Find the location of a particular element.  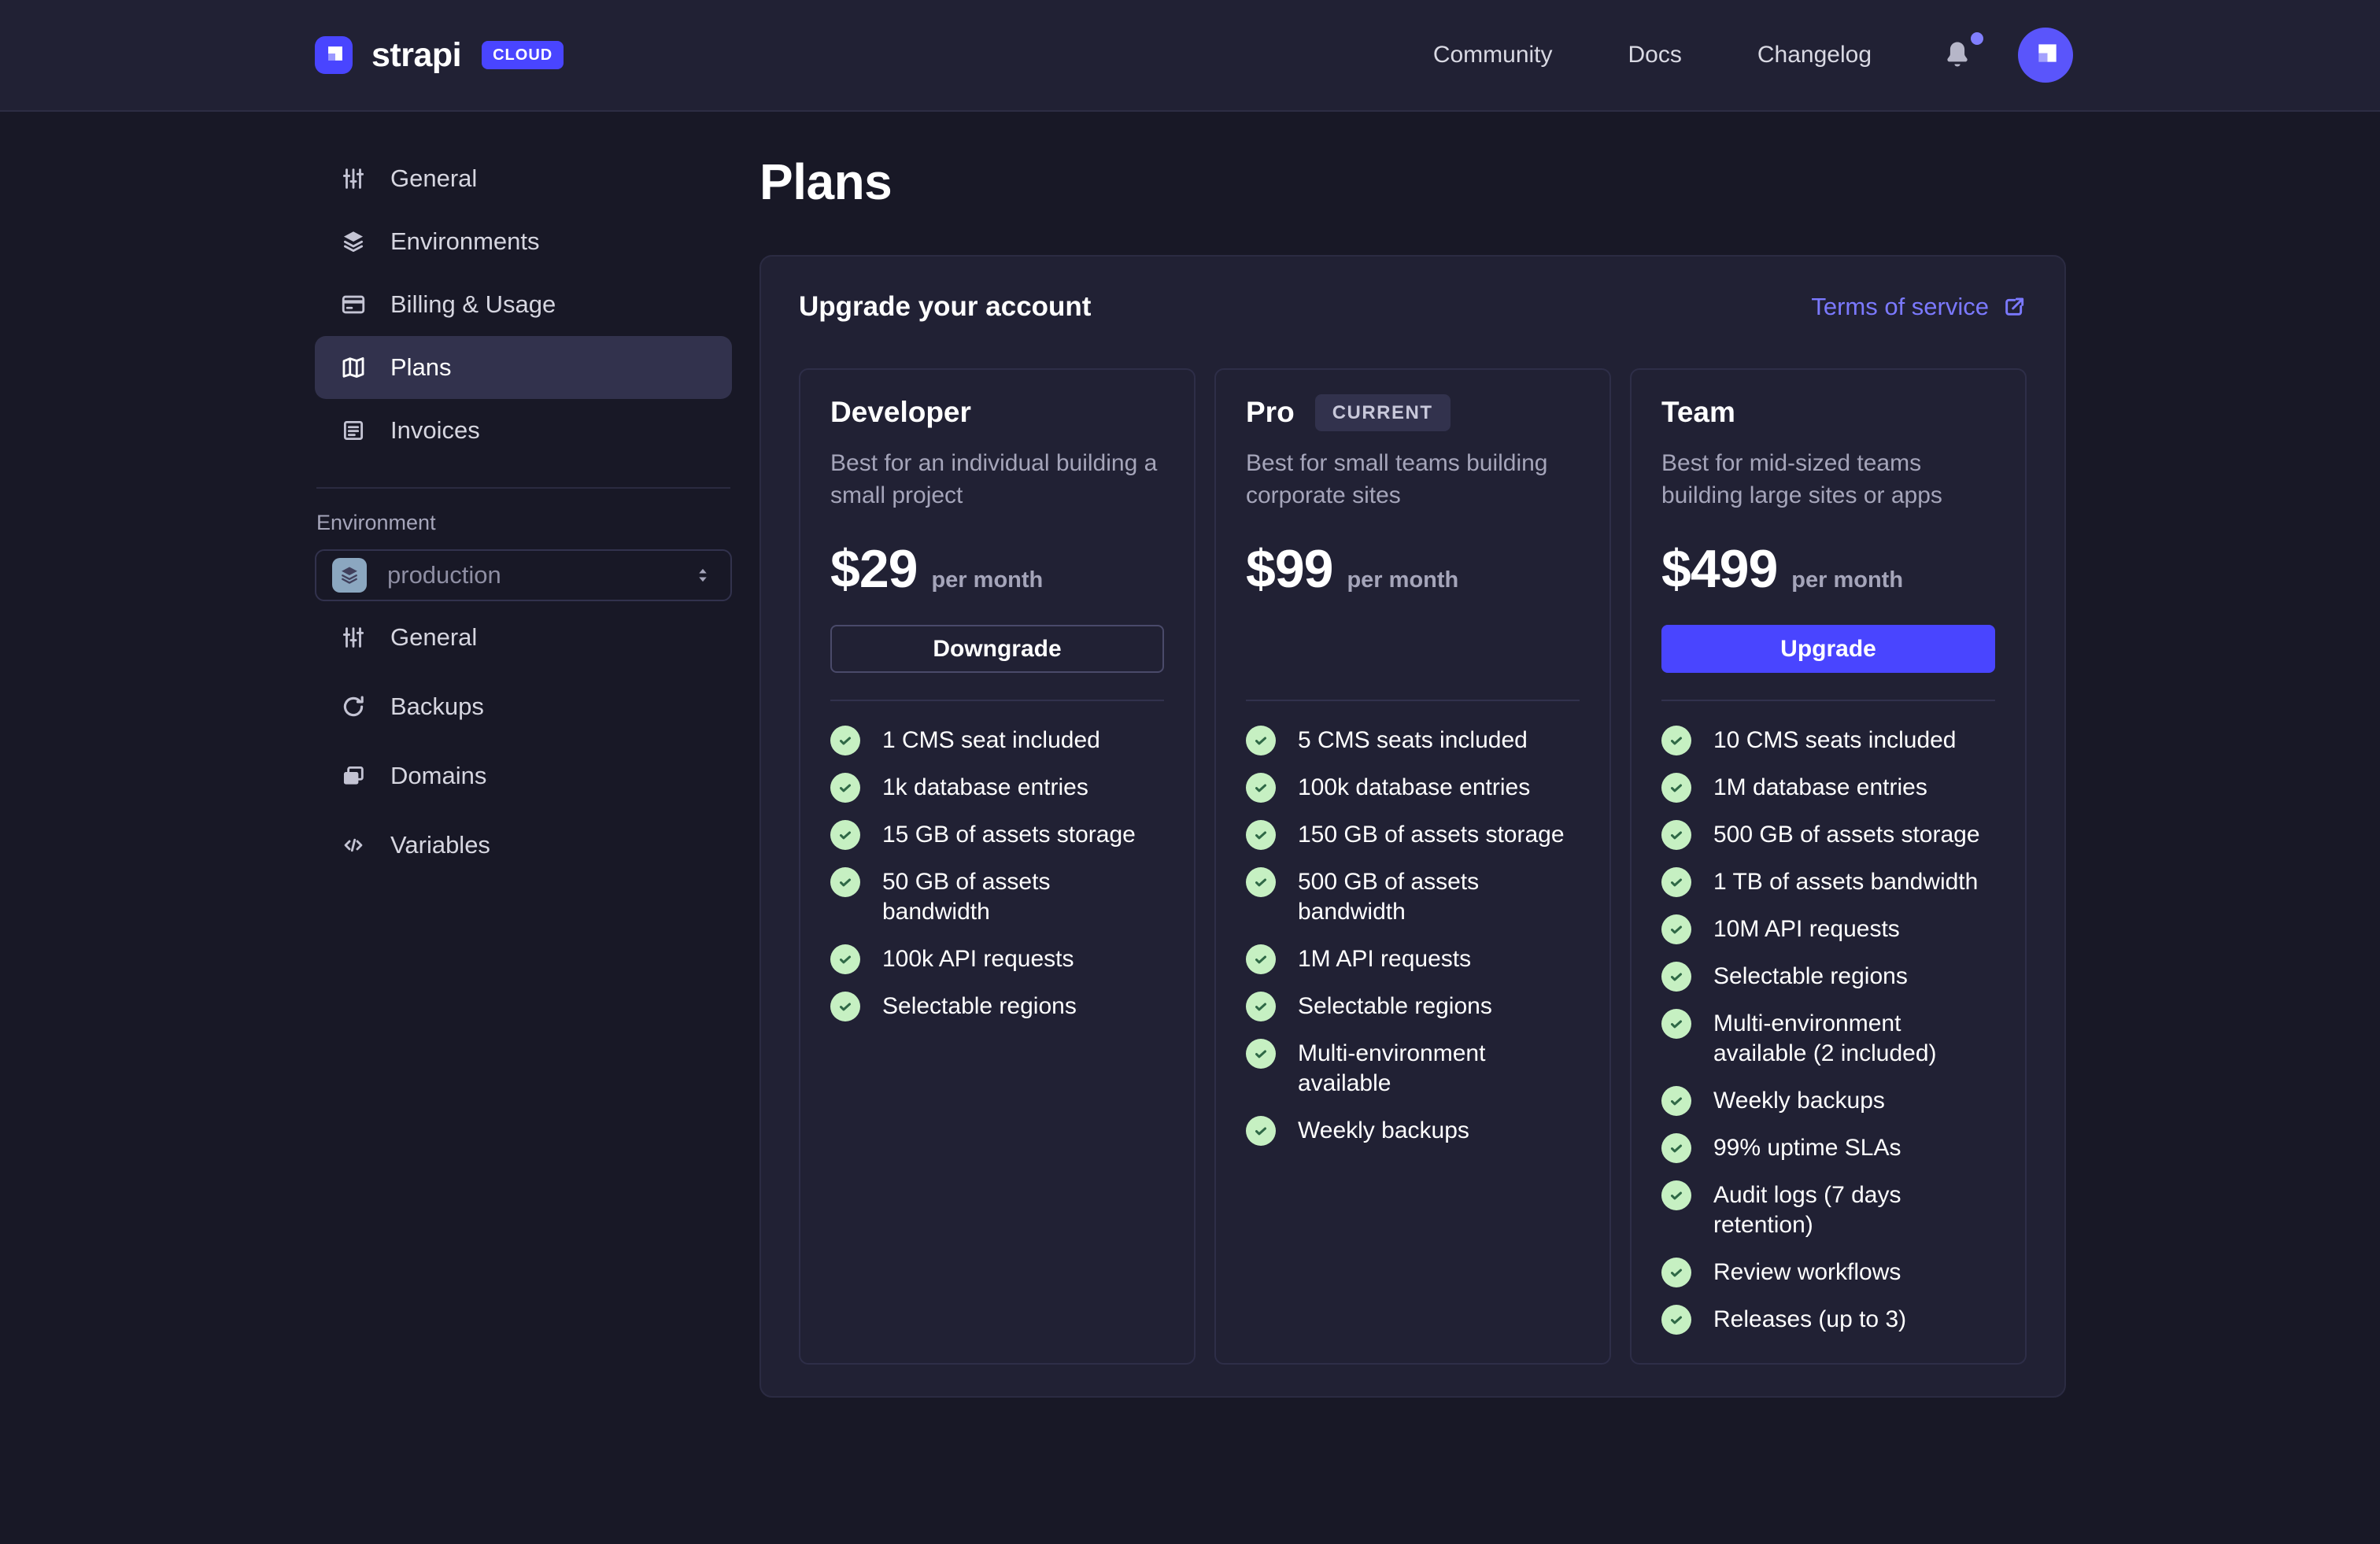

refresh-icon is located at coordinates (353, 706).